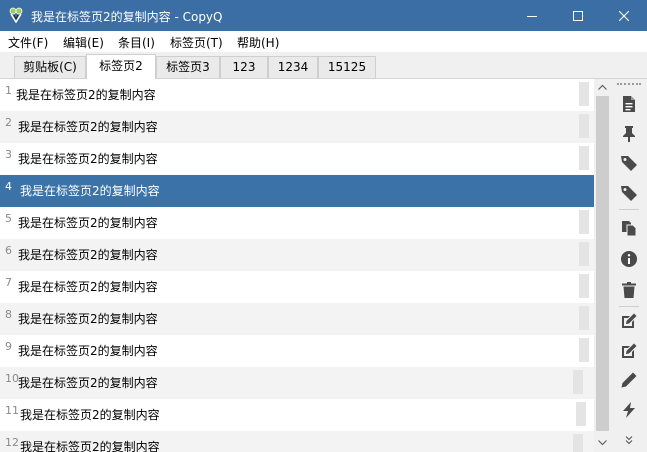 Image resolution: width=647 pixels, height=452 pixels. I want to click on item-toolbar, so click(629, 265).